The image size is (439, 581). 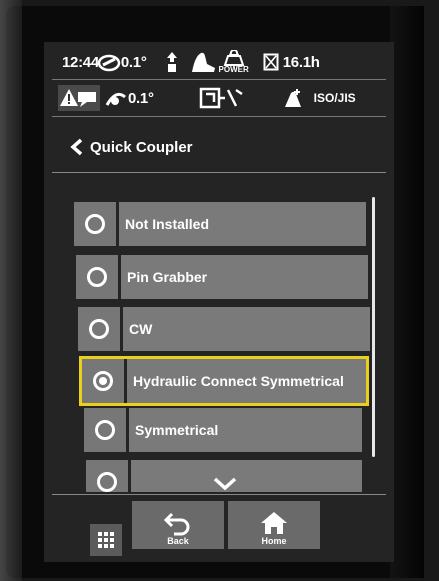 What do you see at coordinates (271, 62) in the screenshot?
I see `hour-meter-icon` at bounding box center [271, 62].